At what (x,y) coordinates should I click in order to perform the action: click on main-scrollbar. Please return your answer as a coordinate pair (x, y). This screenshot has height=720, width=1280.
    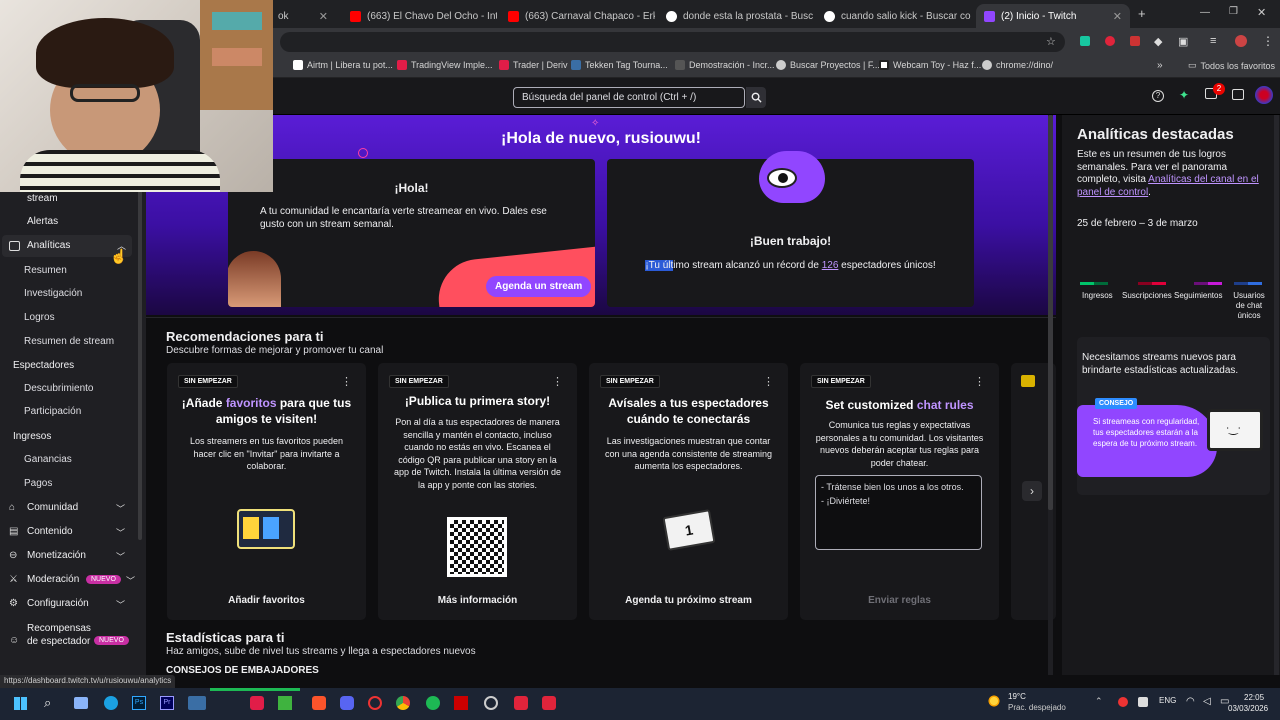
    Looking at the image, I should click on (1050, 312).